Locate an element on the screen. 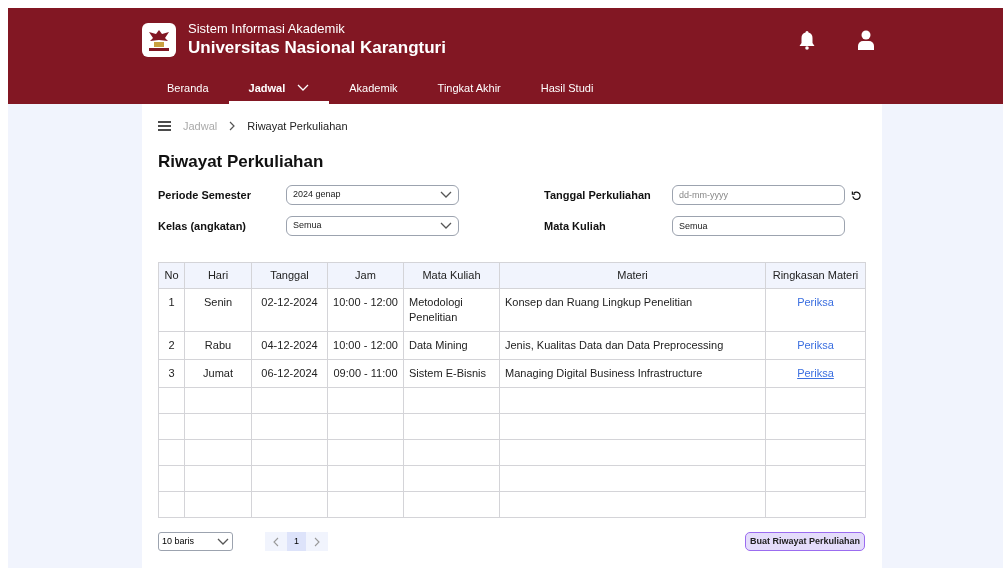  chevron-left-icon is located at coordinates (276, 541).